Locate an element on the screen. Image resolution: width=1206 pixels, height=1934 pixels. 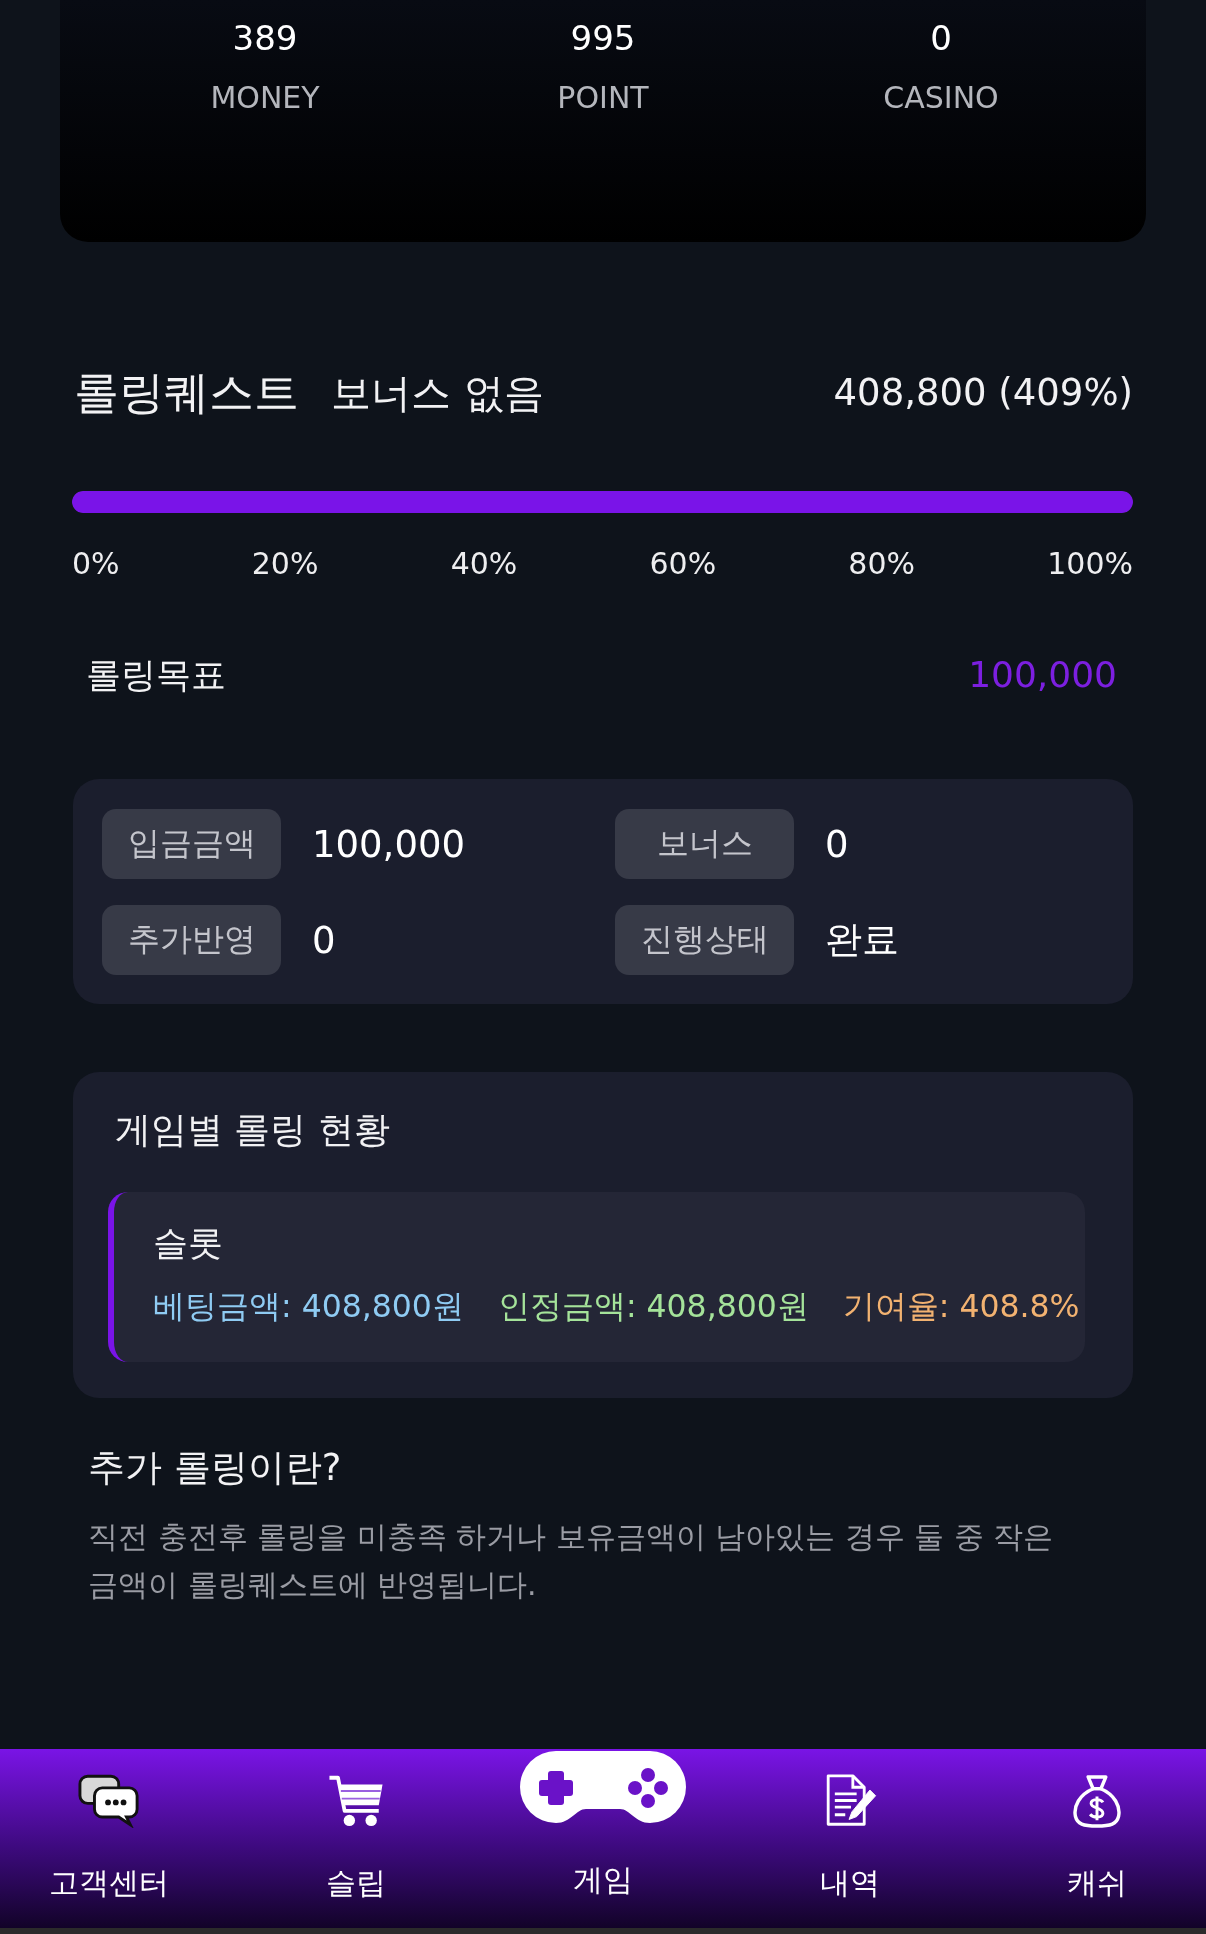
detail-label: 진행상태 is located at coordinates (704, 940).